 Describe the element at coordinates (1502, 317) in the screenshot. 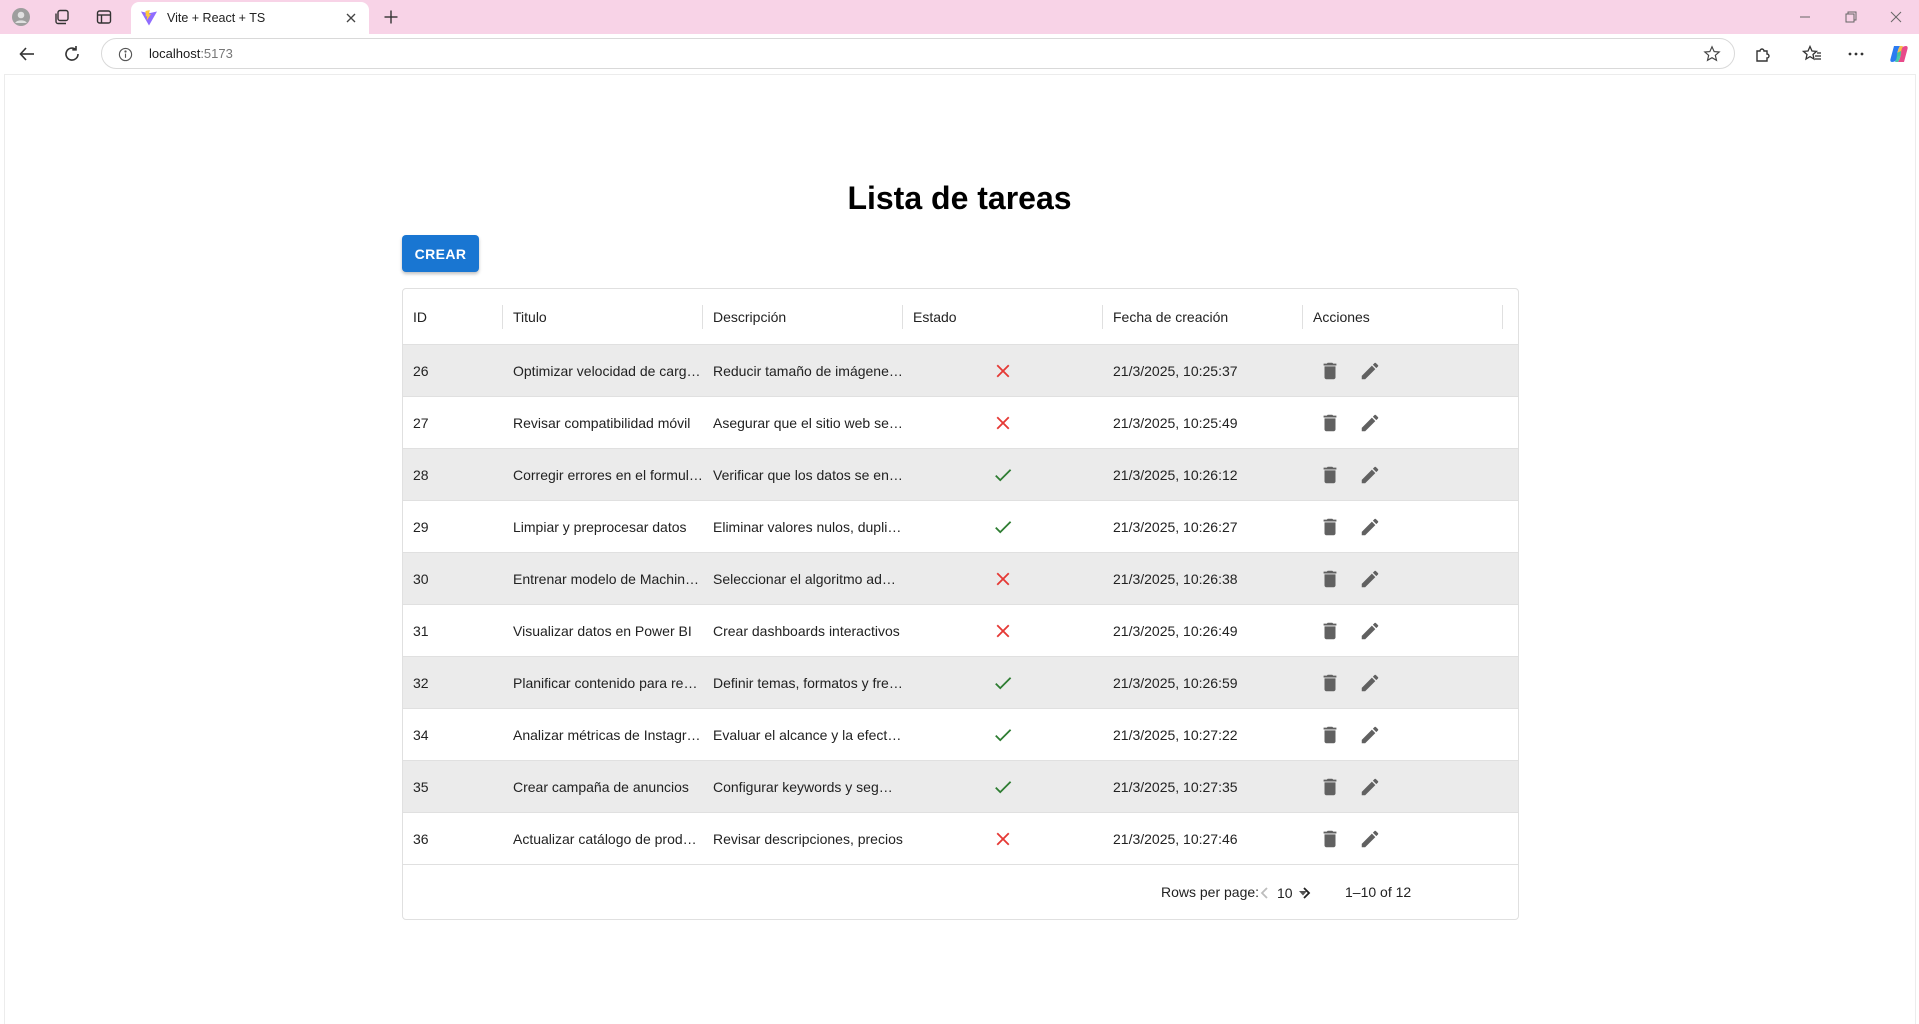

I see `column-separator` at that location.